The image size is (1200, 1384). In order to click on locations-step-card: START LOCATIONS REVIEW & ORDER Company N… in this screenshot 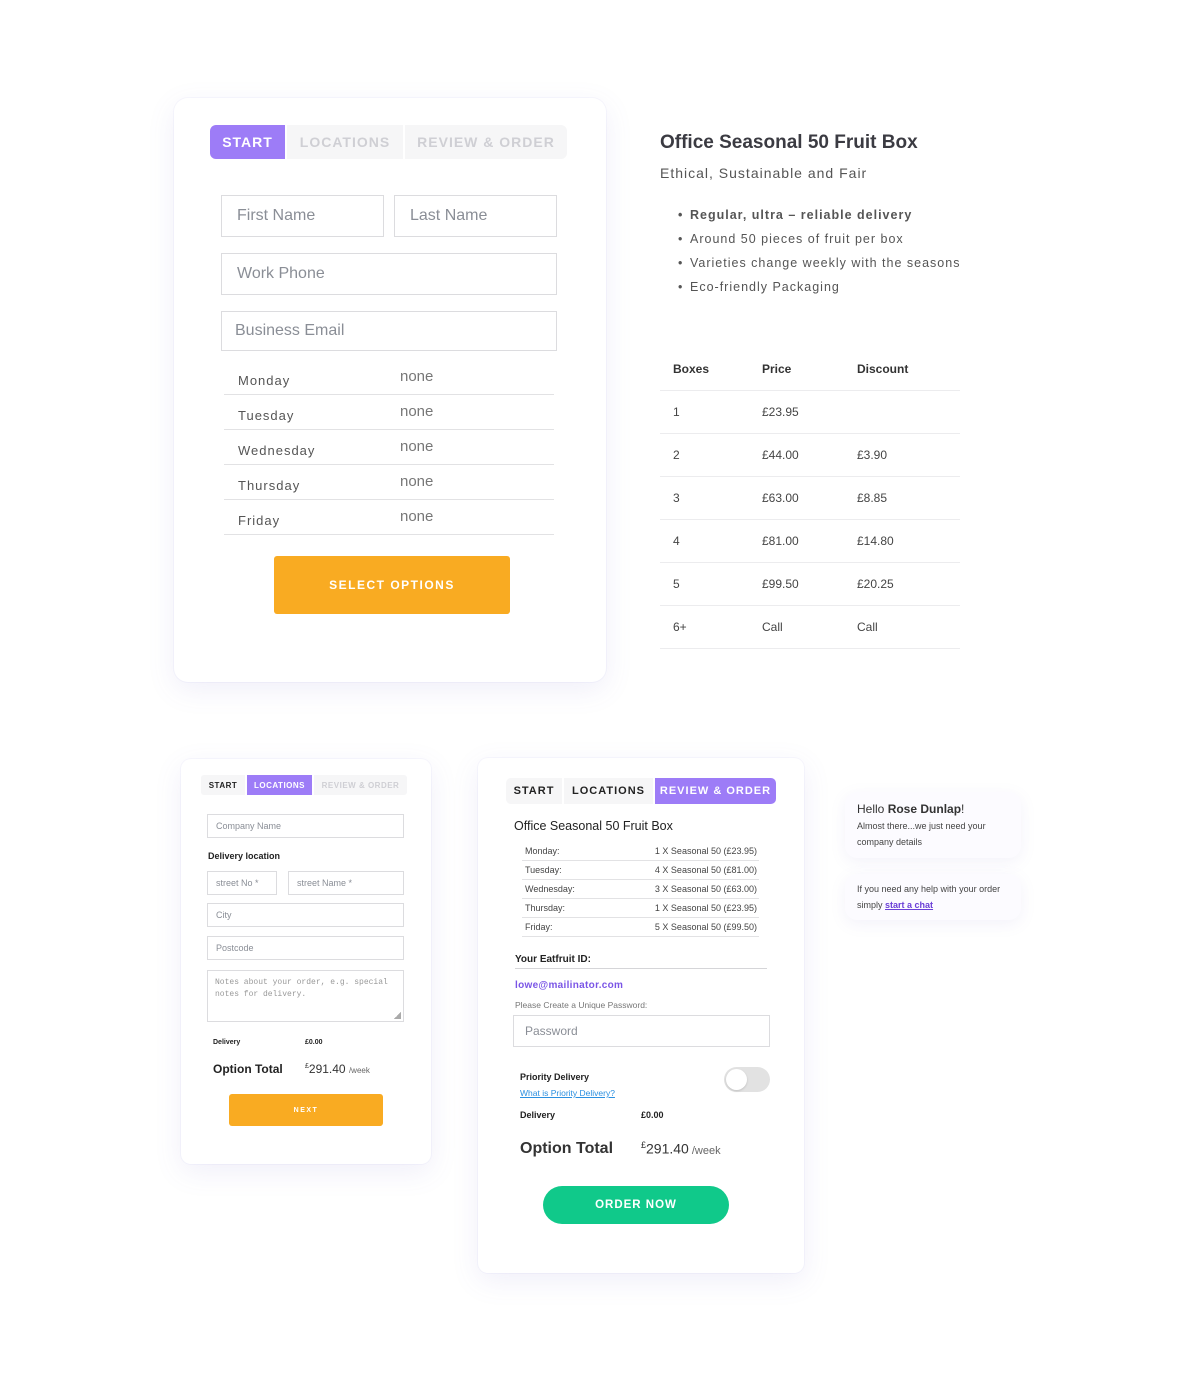, I will do `click(306, 961)`.